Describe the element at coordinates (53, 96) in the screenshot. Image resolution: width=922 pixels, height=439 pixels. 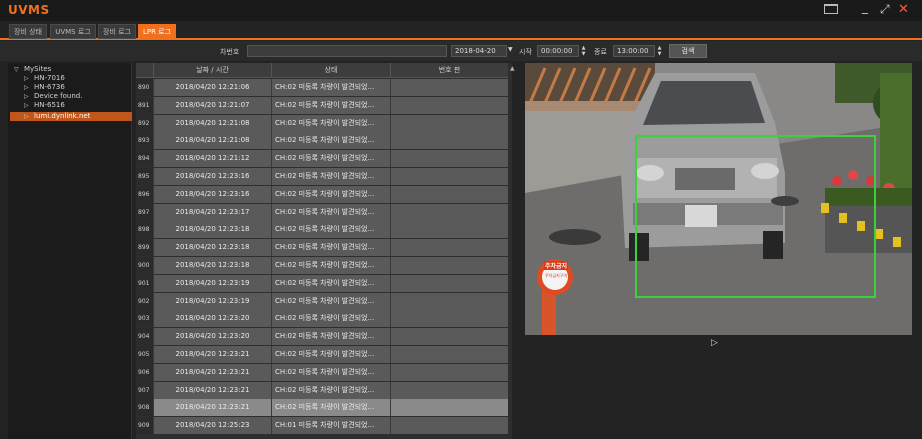
I see `tree-item: ▷ Device found.` at that location.